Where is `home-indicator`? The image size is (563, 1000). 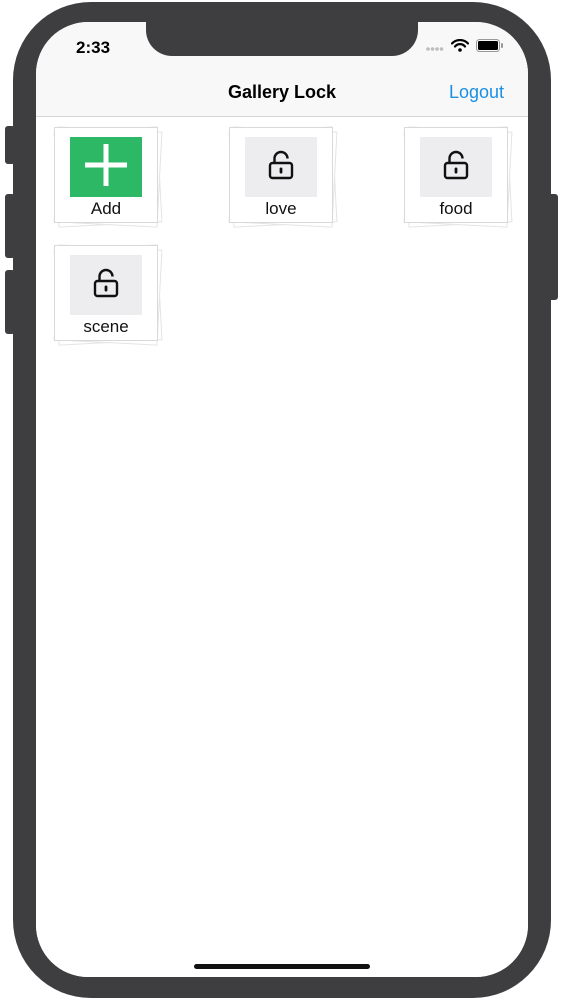 home-indicator is located at coordinates (282, 966).